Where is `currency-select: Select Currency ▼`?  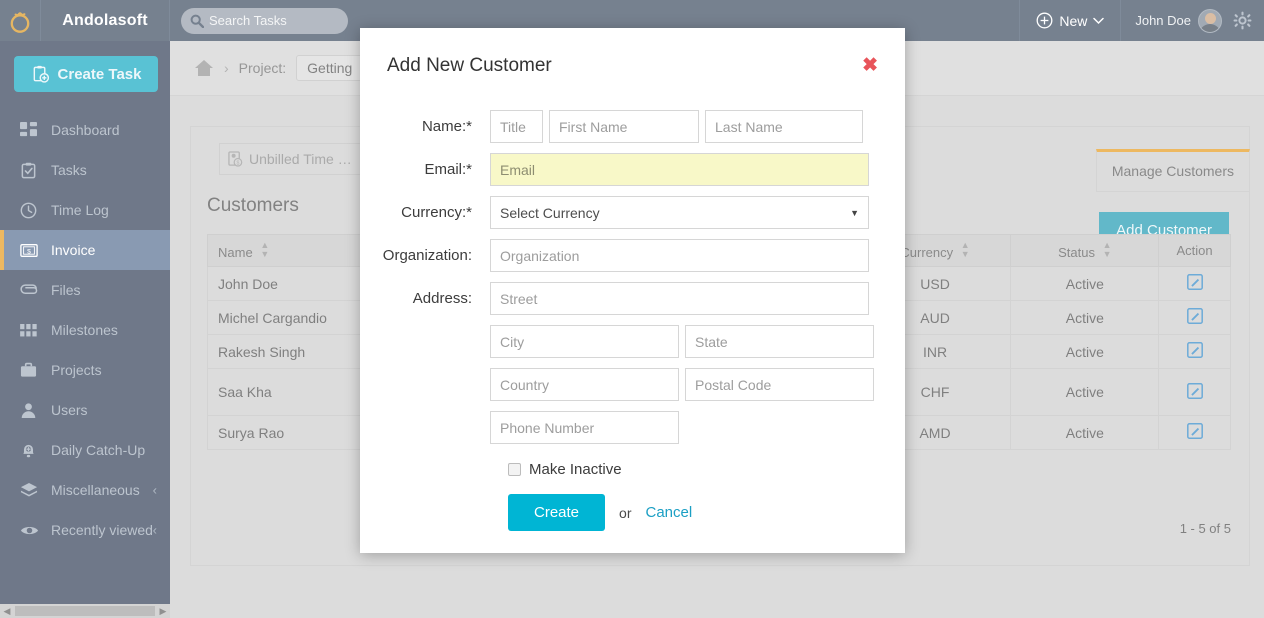
currency-select: Select Currency ▼ is located at coordinates (679, 212).